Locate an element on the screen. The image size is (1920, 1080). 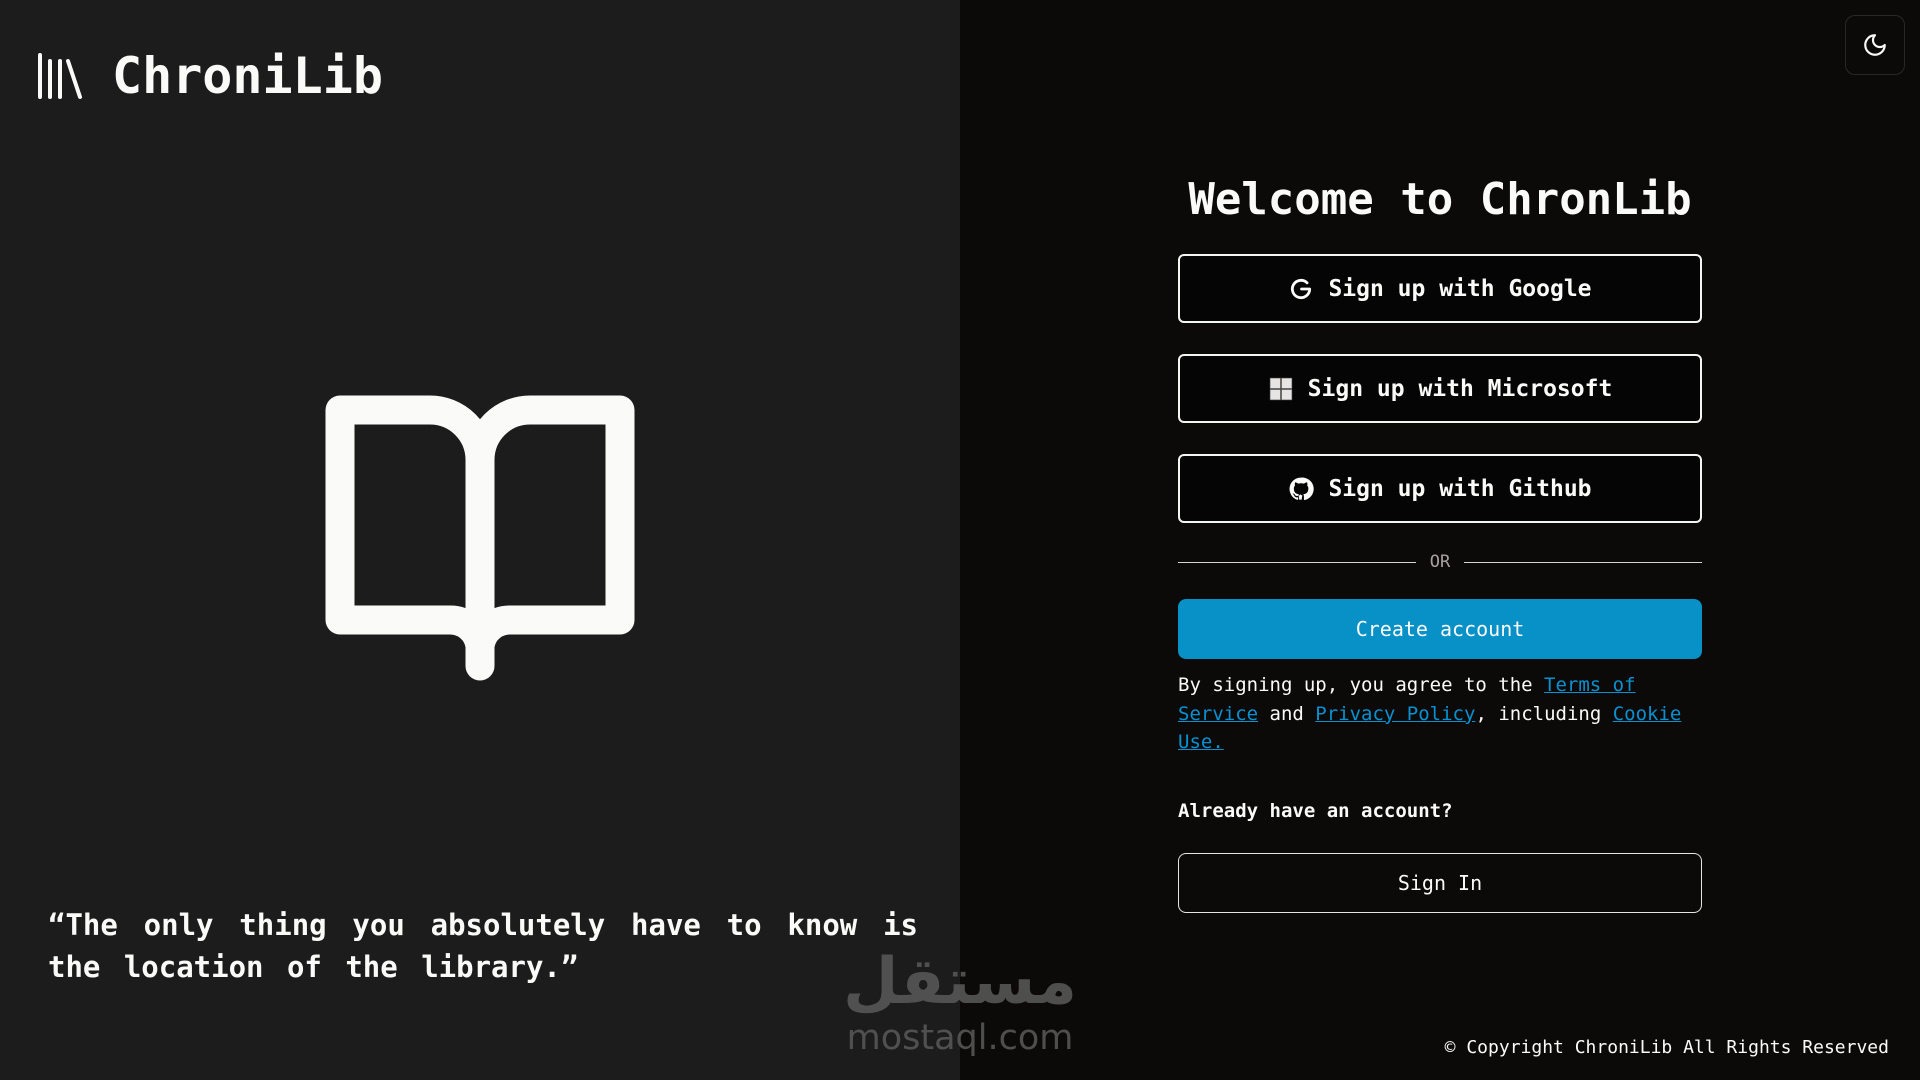
github-signup-button: Sign up with Github is located at coordinates (1440, 488).